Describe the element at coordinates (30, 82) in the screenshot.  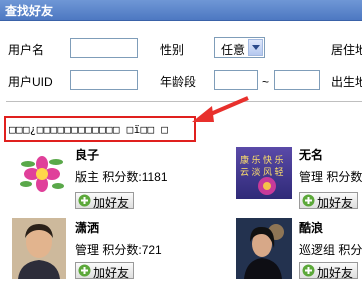
I see `uid-label: 用户UID` at that location.